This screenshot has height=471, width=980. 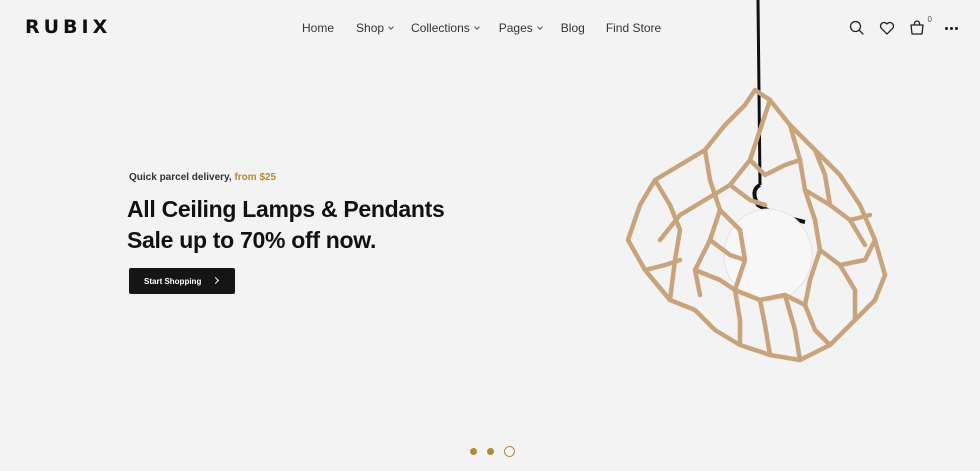 I want to click on nav-blog: Blog, so click(x=573, y=28).